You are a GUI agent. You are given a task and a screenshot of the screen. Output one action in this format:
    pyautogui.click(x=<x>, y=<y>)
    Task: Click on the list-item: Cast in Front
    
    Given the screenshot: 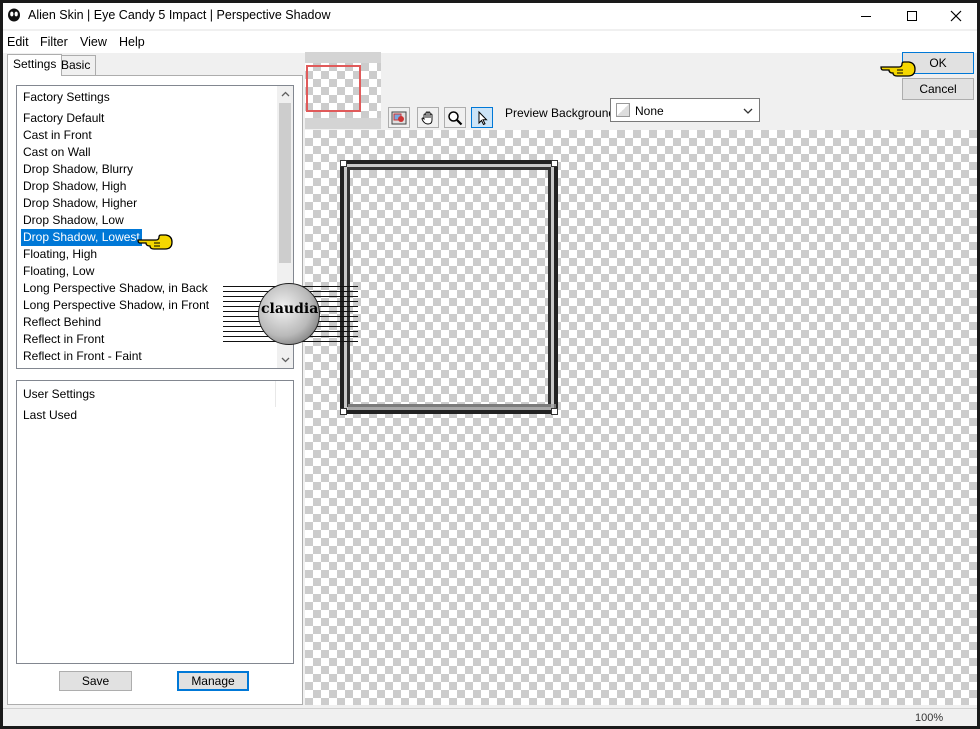 What is the action you would take?
    pyautogui.click(x=57, y=135)
    